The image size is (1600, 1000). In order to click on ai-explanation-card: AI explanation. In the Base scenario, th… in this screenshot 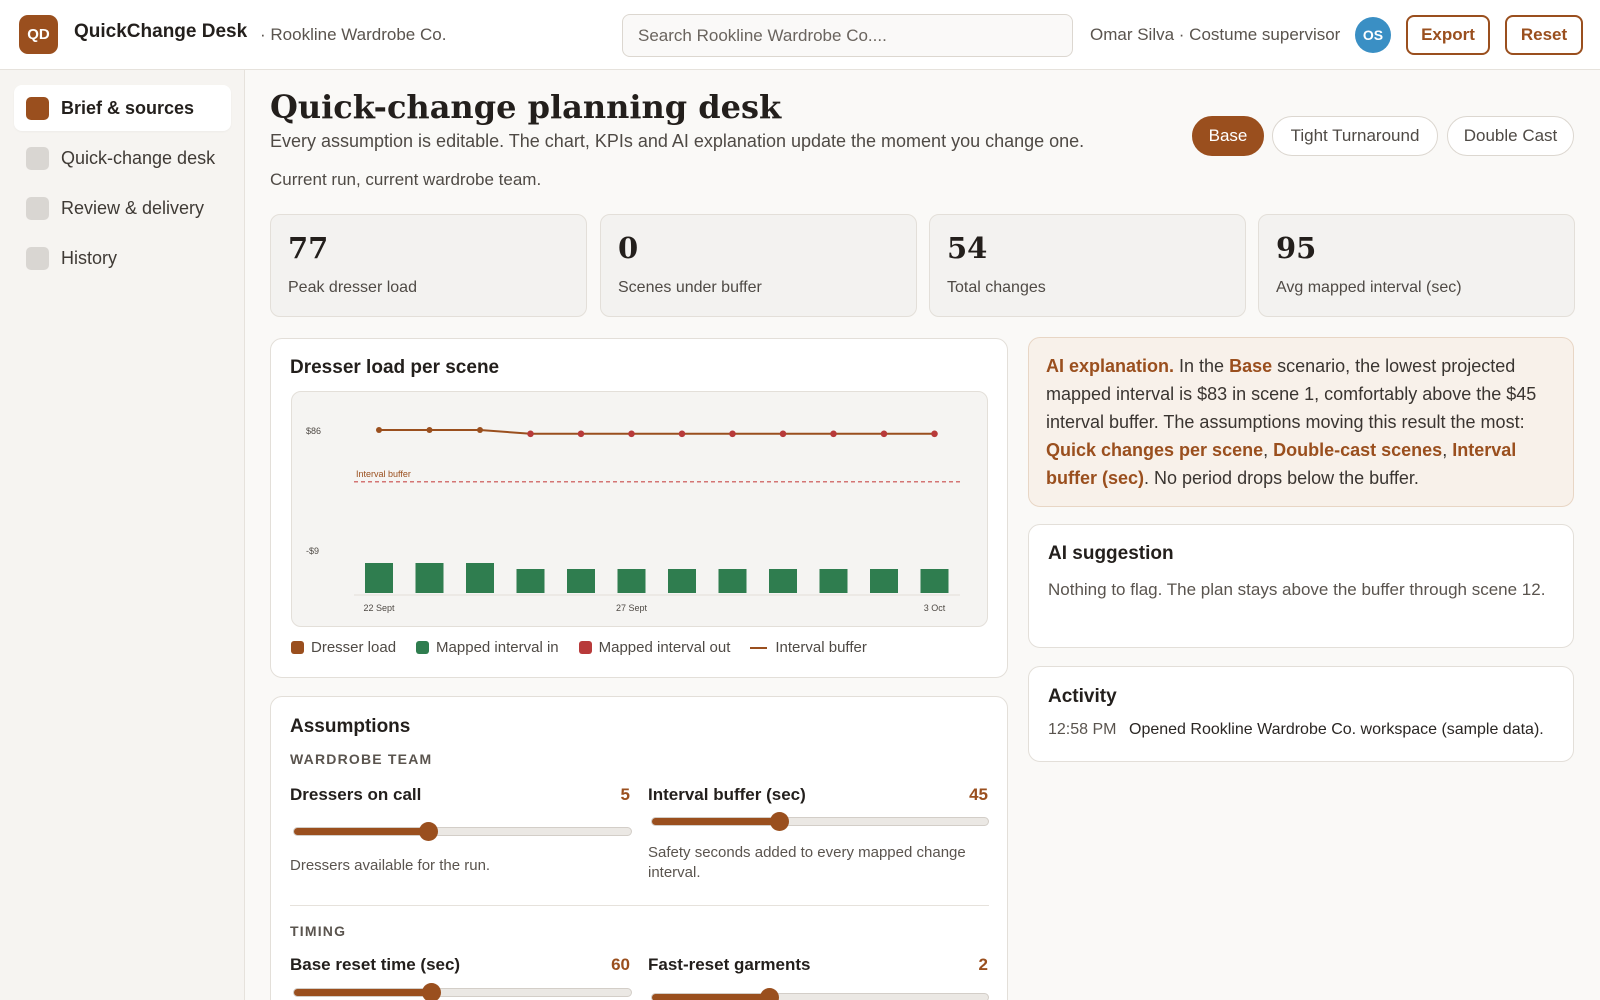, I will do `click(1301, 422)`.